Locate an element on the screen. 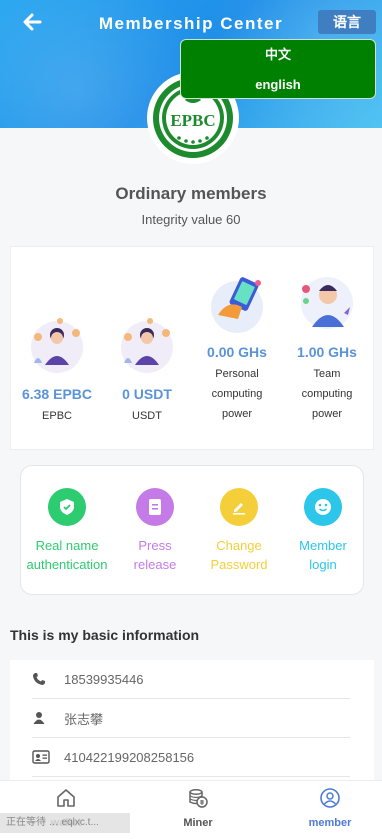 Image resolution: width=382 pixels, height=839 pixels. info-row-phone: 18539935446 is located at coordinates (191, 679).